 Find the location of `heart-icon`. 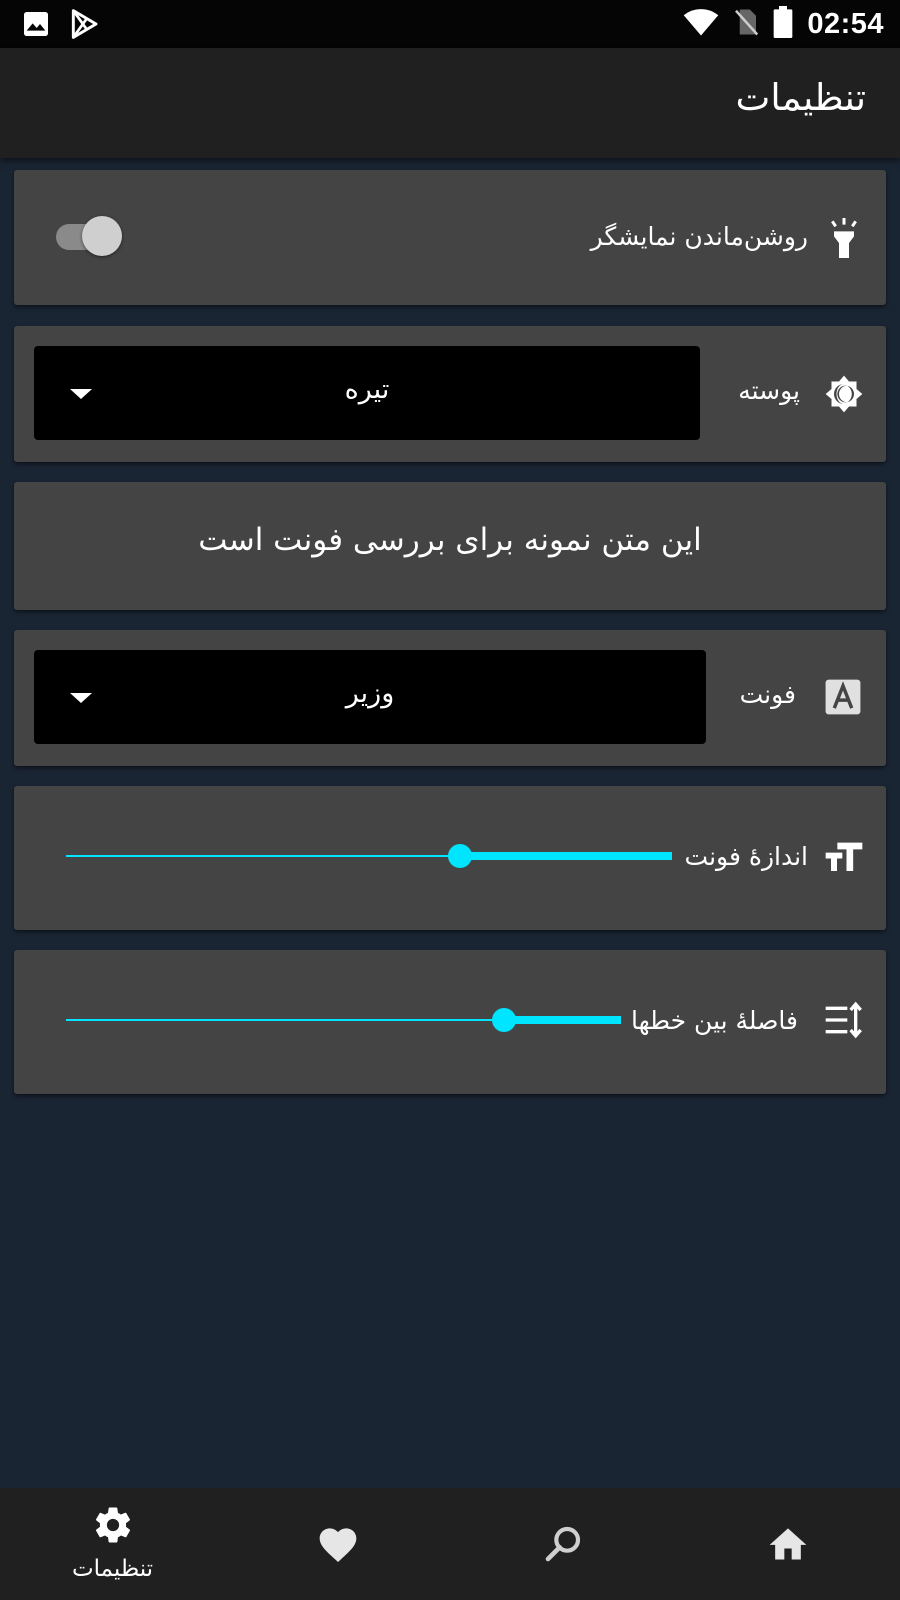

heart-icon is located at coordinates (337, 1545).